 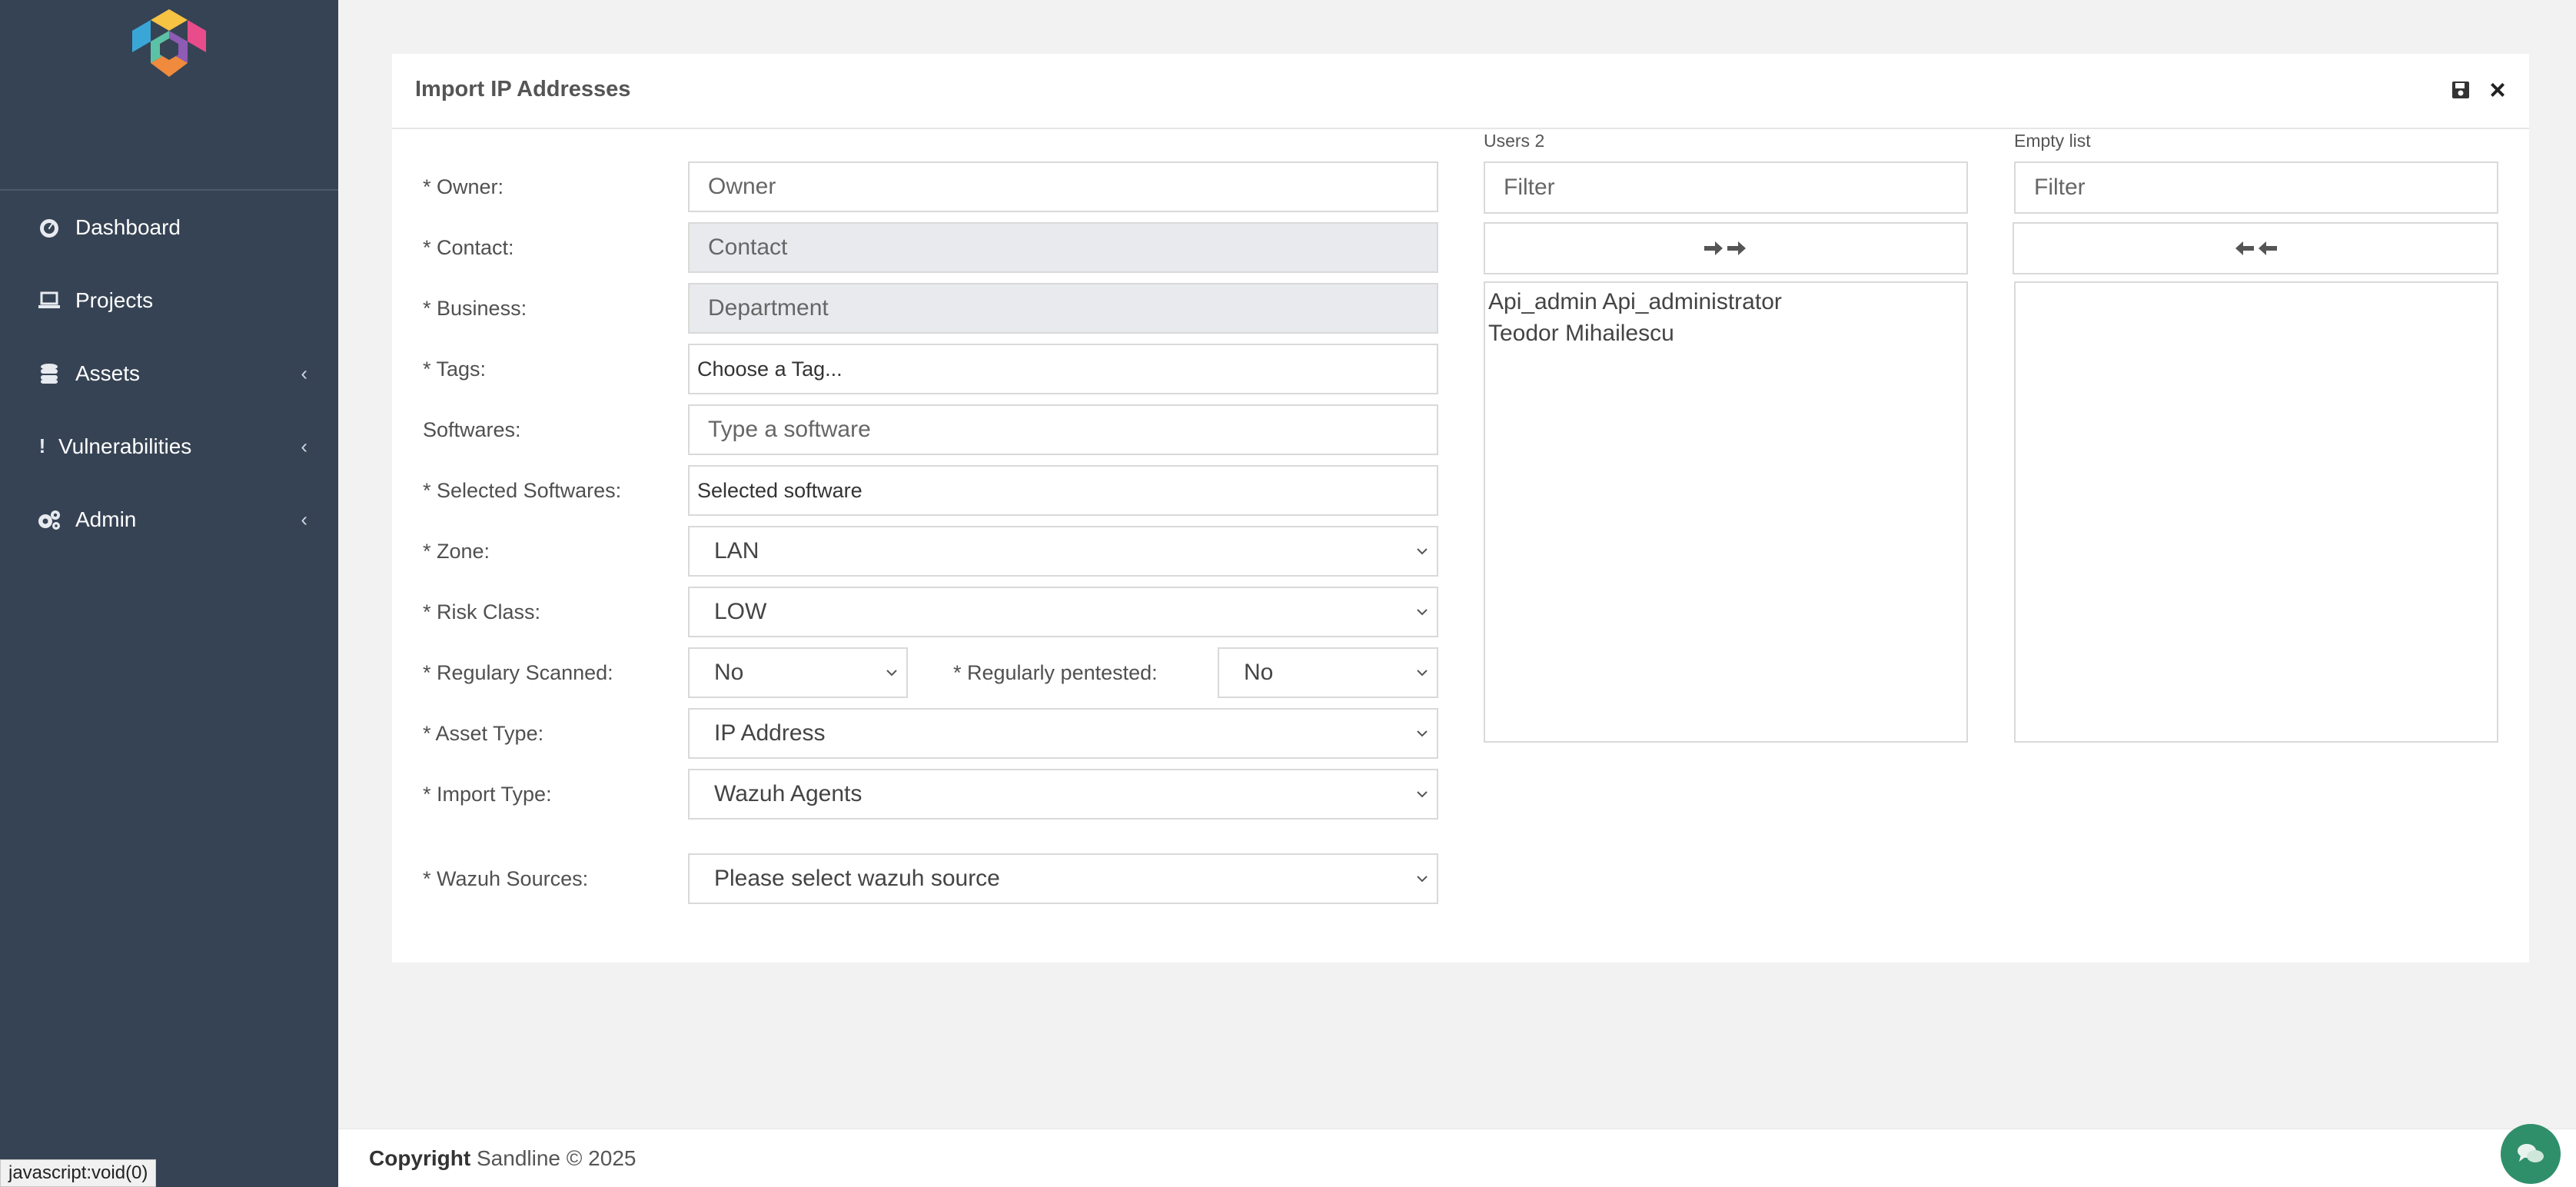 What do you see at coordinates (114, 300) in the screenshot?
I see `sidebar-item-label: Projects` at bounding box center [114, 300].